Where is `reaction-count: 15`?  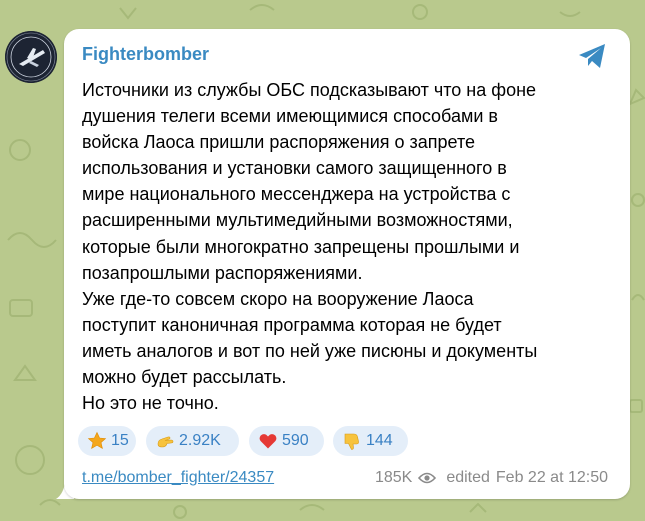
reaction-count: 15 is located at coordinates (120, 440).